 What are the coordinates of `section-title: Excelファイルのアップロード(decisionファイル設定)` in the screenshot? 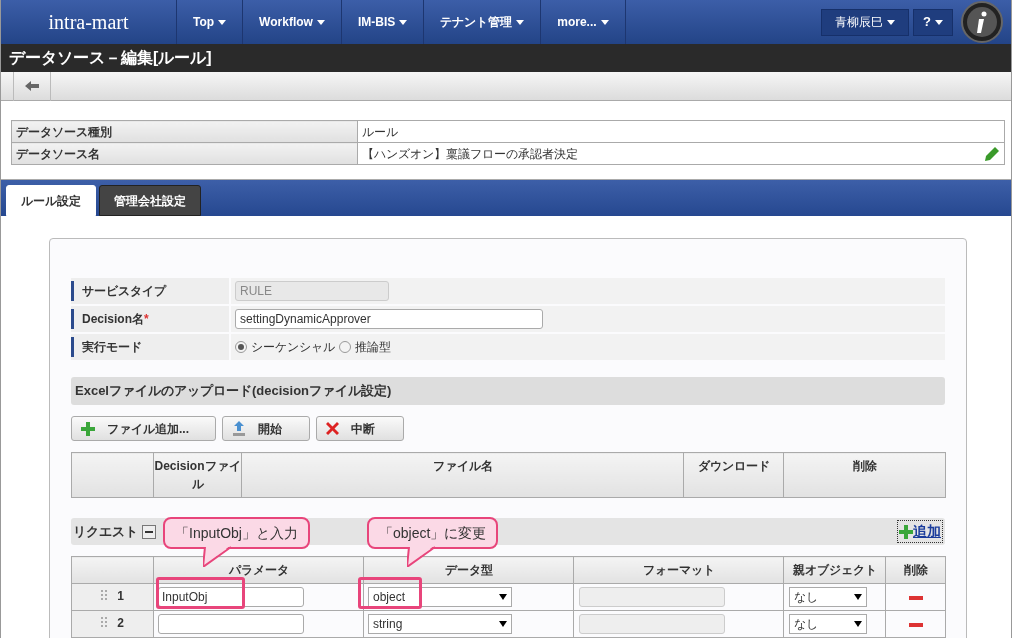 It's located at (233, 391).